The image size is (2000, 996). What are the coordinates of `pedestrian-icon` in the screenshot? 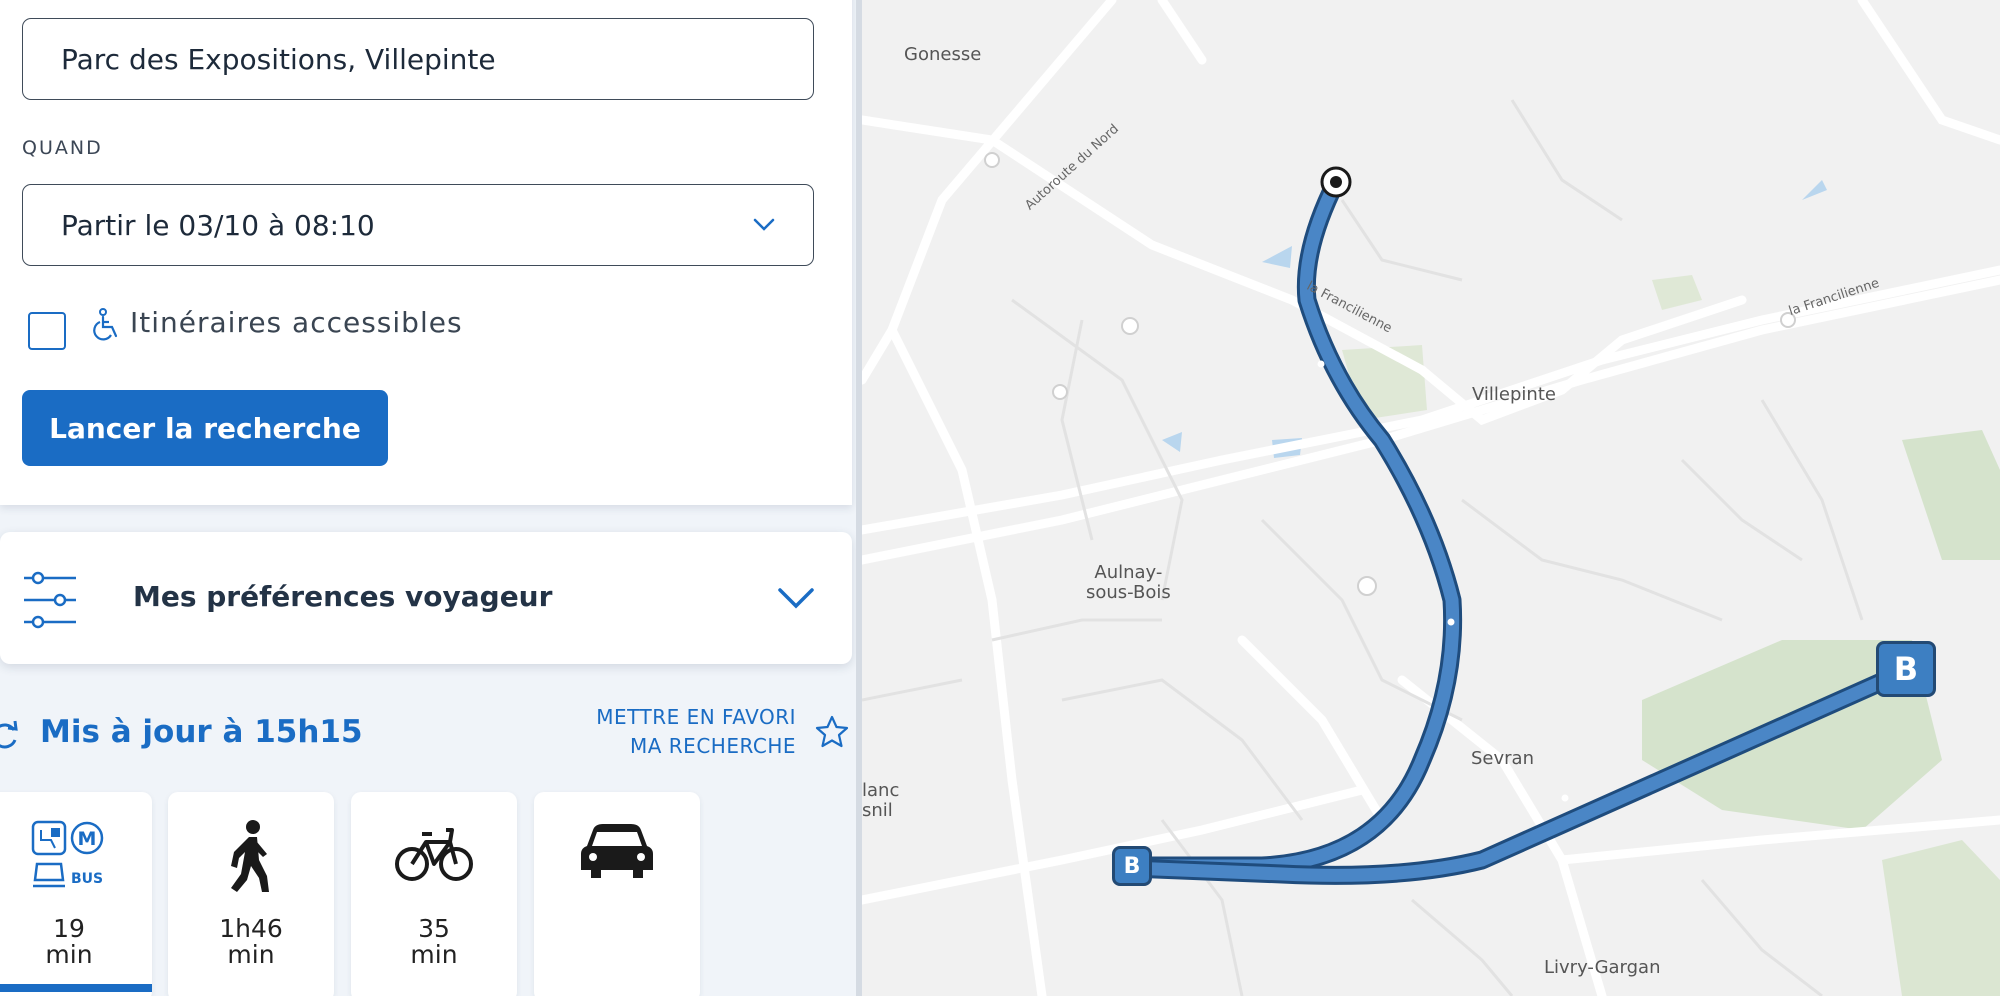 It's located at (251, 856).